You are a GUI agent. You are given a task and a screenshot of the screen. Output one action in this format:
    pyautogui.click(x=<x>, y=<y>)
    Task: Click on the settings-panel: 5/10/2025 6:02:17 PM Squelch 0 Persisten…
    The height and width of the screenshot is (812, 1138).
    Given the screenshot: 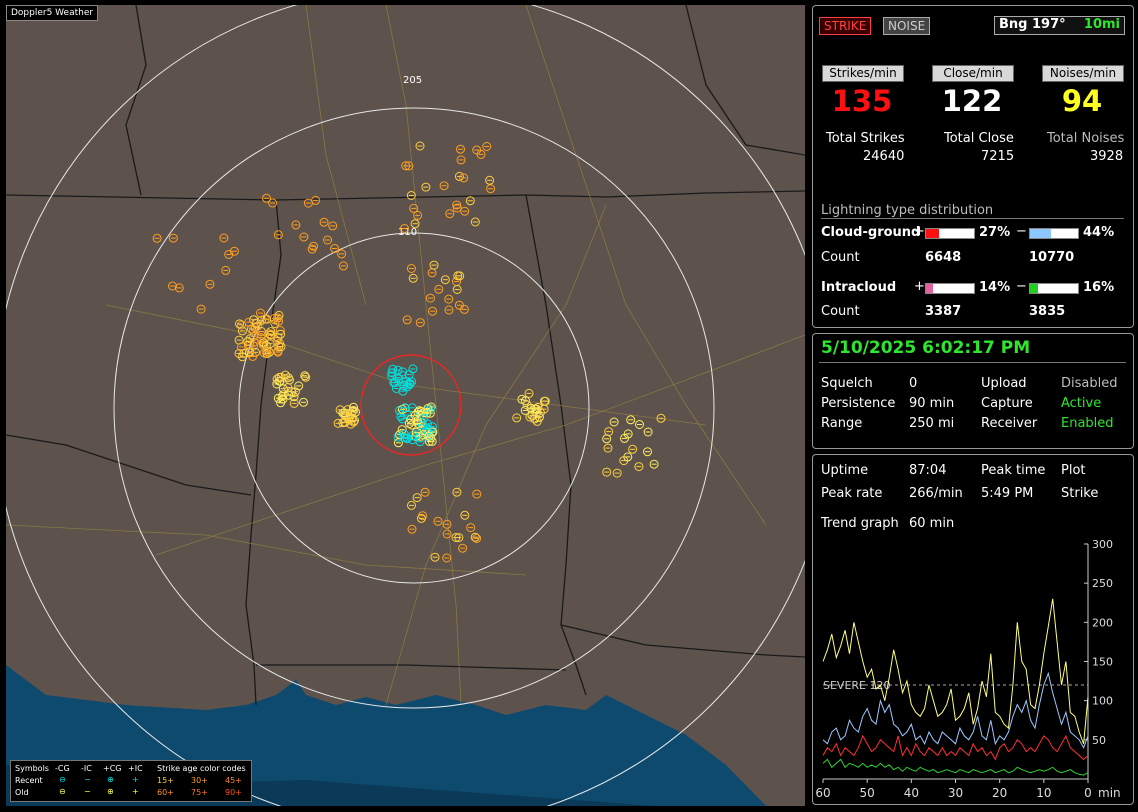 What is the action you would take?
    pyautogui.click(x=973, y=391)
    